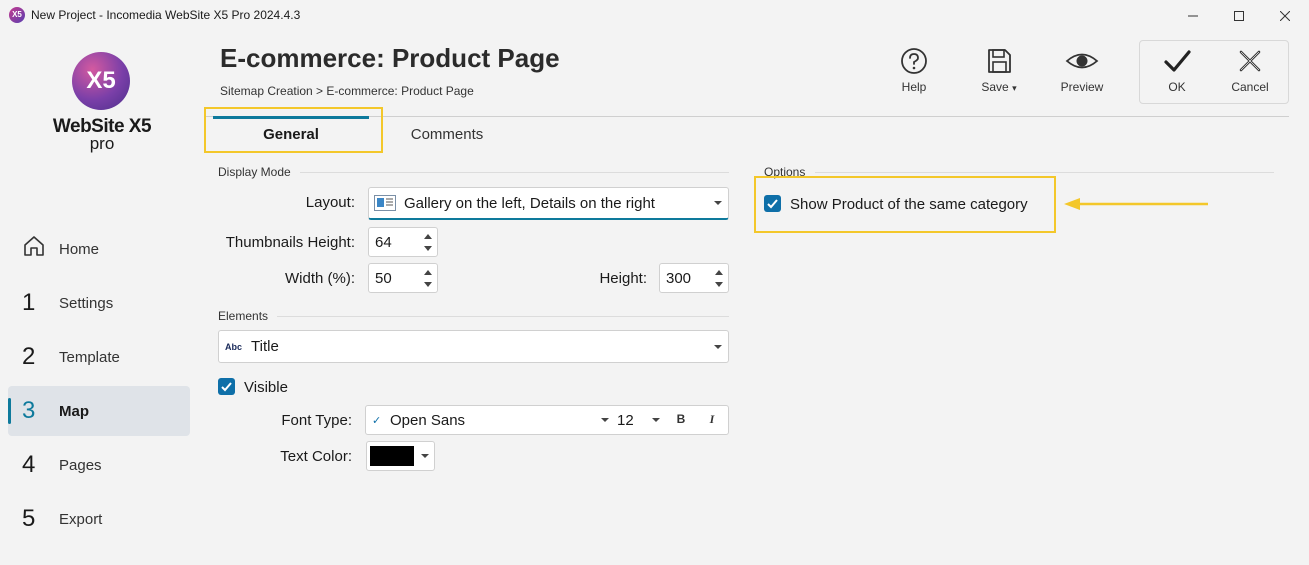  I want to click on logo-edition: pro, so click(102, 143).